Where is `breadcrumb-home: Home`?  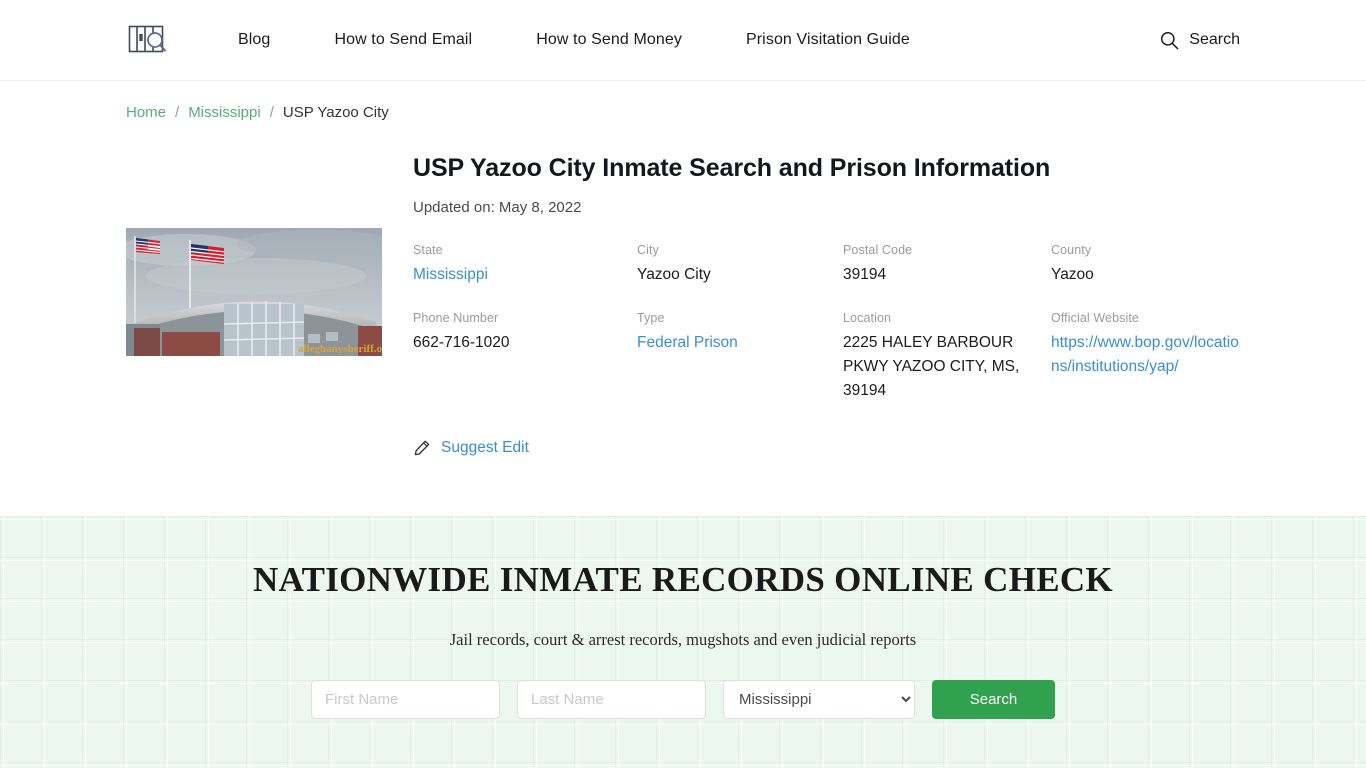 breadcrumb-home: Home is located at coordinates (146, 112).